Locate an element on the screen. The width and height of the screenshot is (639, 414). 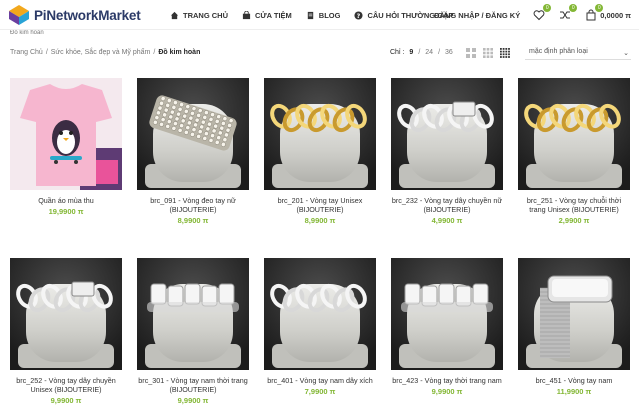
document-icon is located at coordinates (310, 15).